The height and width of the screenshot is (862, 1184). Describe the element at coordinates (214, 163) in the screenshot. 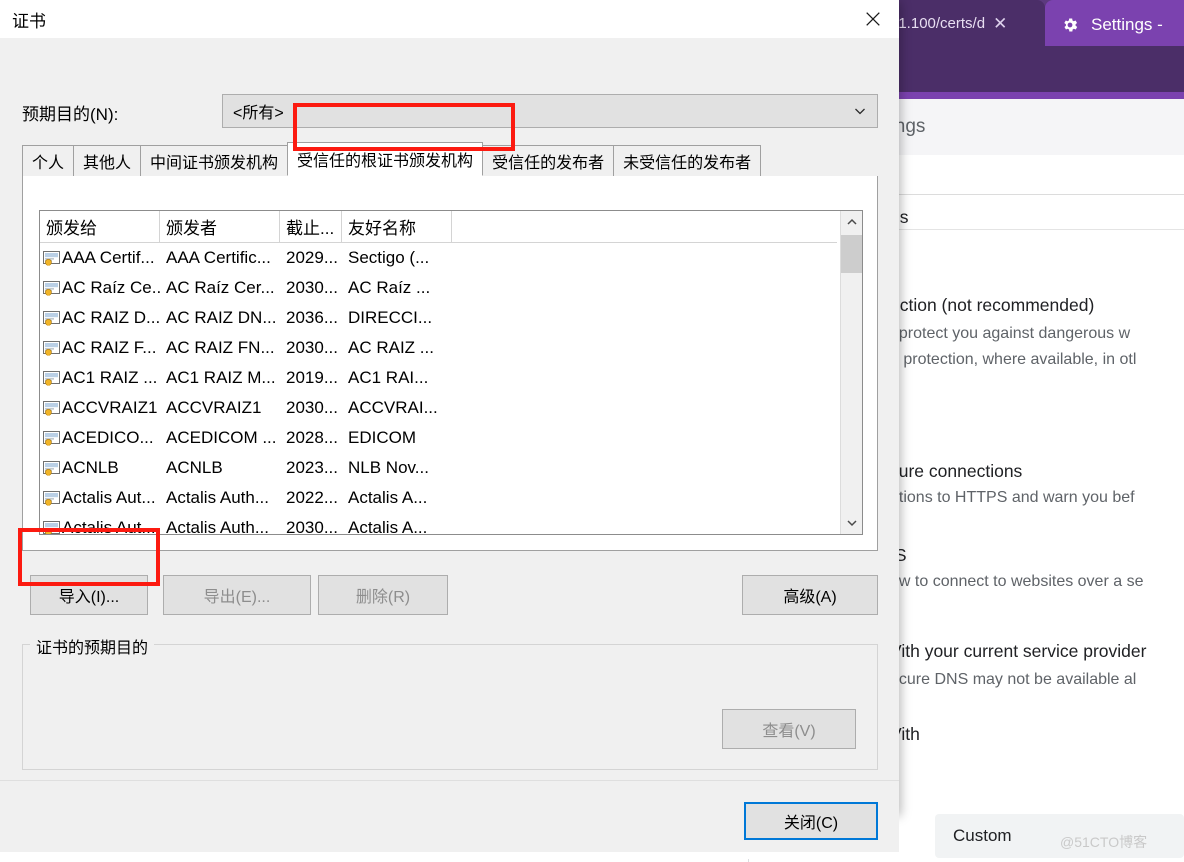

I see `tab-label: 中间证书颁发机构` at that location.